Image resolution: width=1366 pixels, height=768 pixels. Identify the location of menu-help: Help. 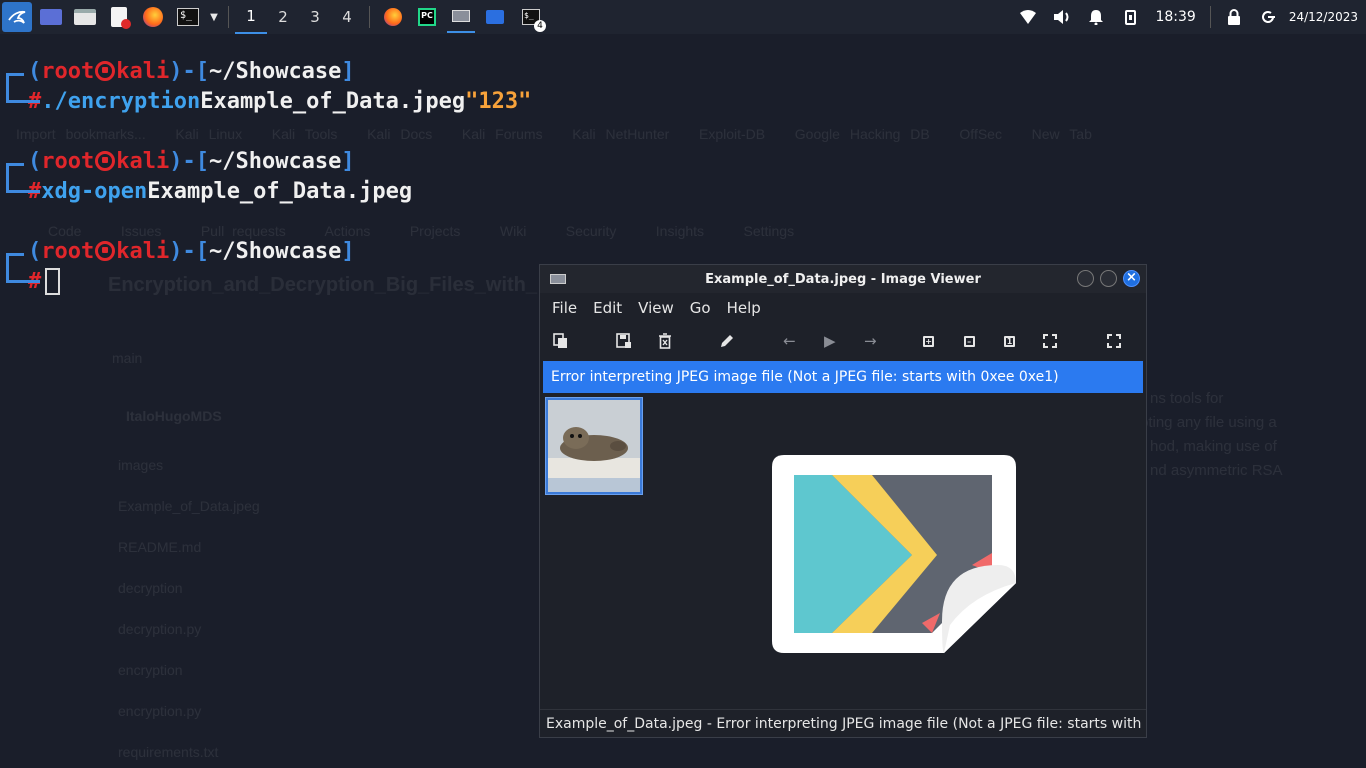
(744, 308).